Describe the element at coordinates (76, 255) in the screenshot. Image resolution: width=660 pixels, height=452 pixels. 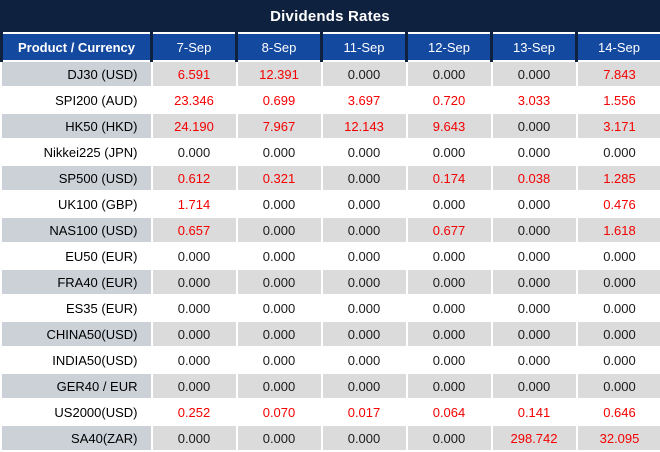
I see `product-cell: EU50 (EUR)` at that location.